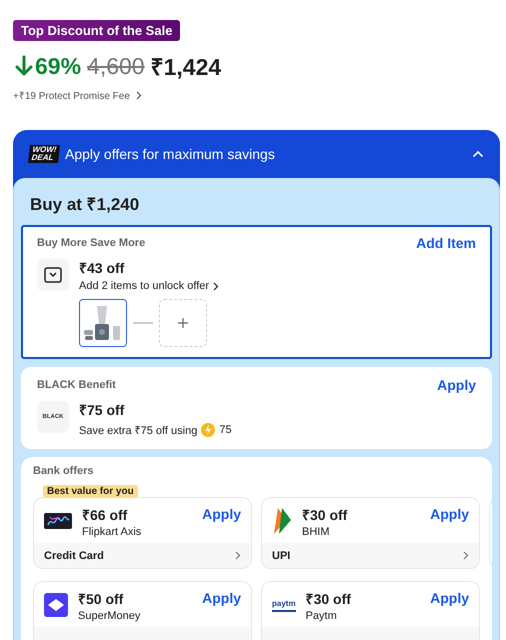  Describe the element at coordinates (478, 154) in the screenshot. I see `caret-icon` at that location.